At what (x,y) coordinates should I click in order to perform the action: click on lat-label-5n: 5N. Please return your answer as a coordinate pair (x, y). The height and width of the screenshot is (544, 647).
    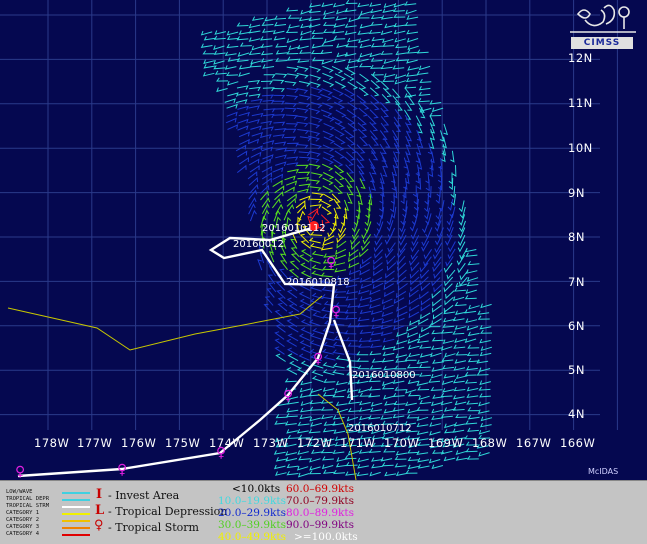
    Looking at the image, I should click on (576, 370).